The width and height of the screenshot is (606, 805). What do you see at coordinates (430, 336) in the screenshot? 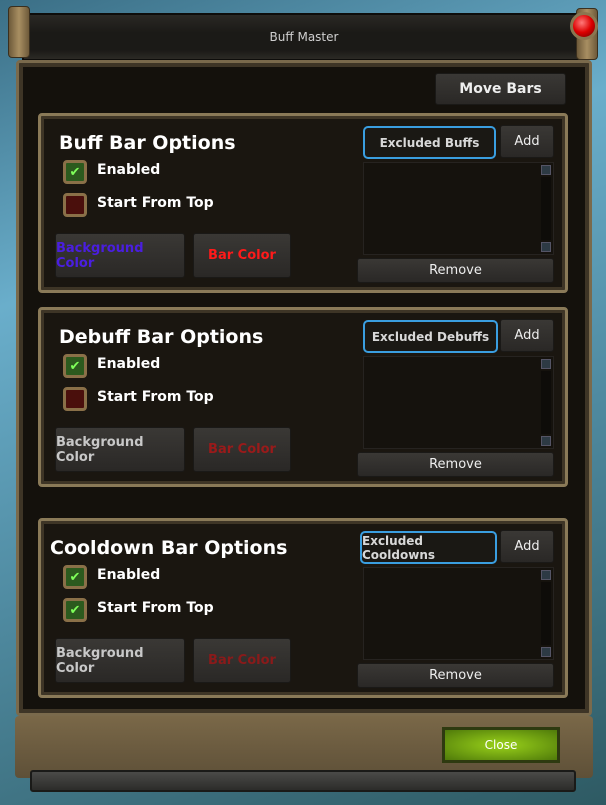
I see `excluded-list-label: Excluded Debuffs` at bounding box center [430, 336].